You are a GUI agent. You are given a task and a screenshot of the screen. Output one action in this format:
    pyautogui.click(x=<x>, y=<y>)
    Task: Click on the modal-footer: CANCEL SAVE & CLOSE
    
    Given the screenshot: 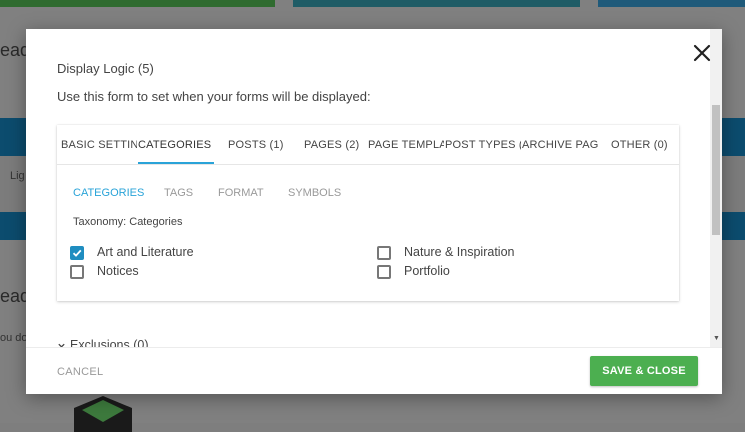 What is the action you would take?
    pyautogui.click(x=374, y=370)
    